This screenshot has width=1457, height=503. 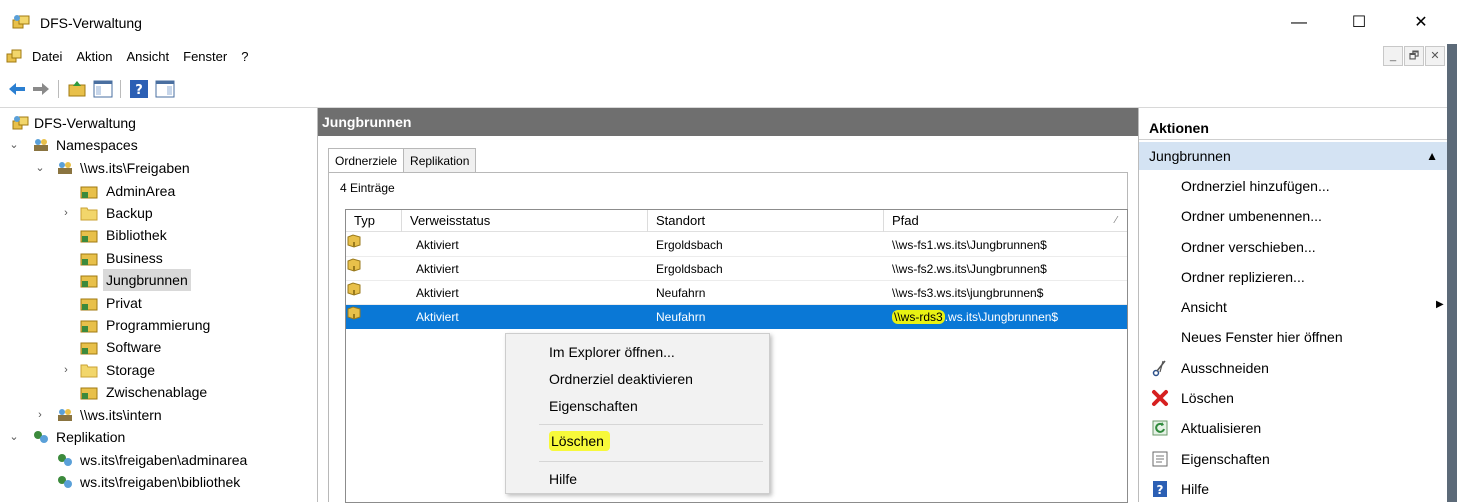 What do you see at coordinates (1005, 221) in the screenshot?
I see `column-header-pfad: Pfad ⁄` at bounding box center [1005, 221].